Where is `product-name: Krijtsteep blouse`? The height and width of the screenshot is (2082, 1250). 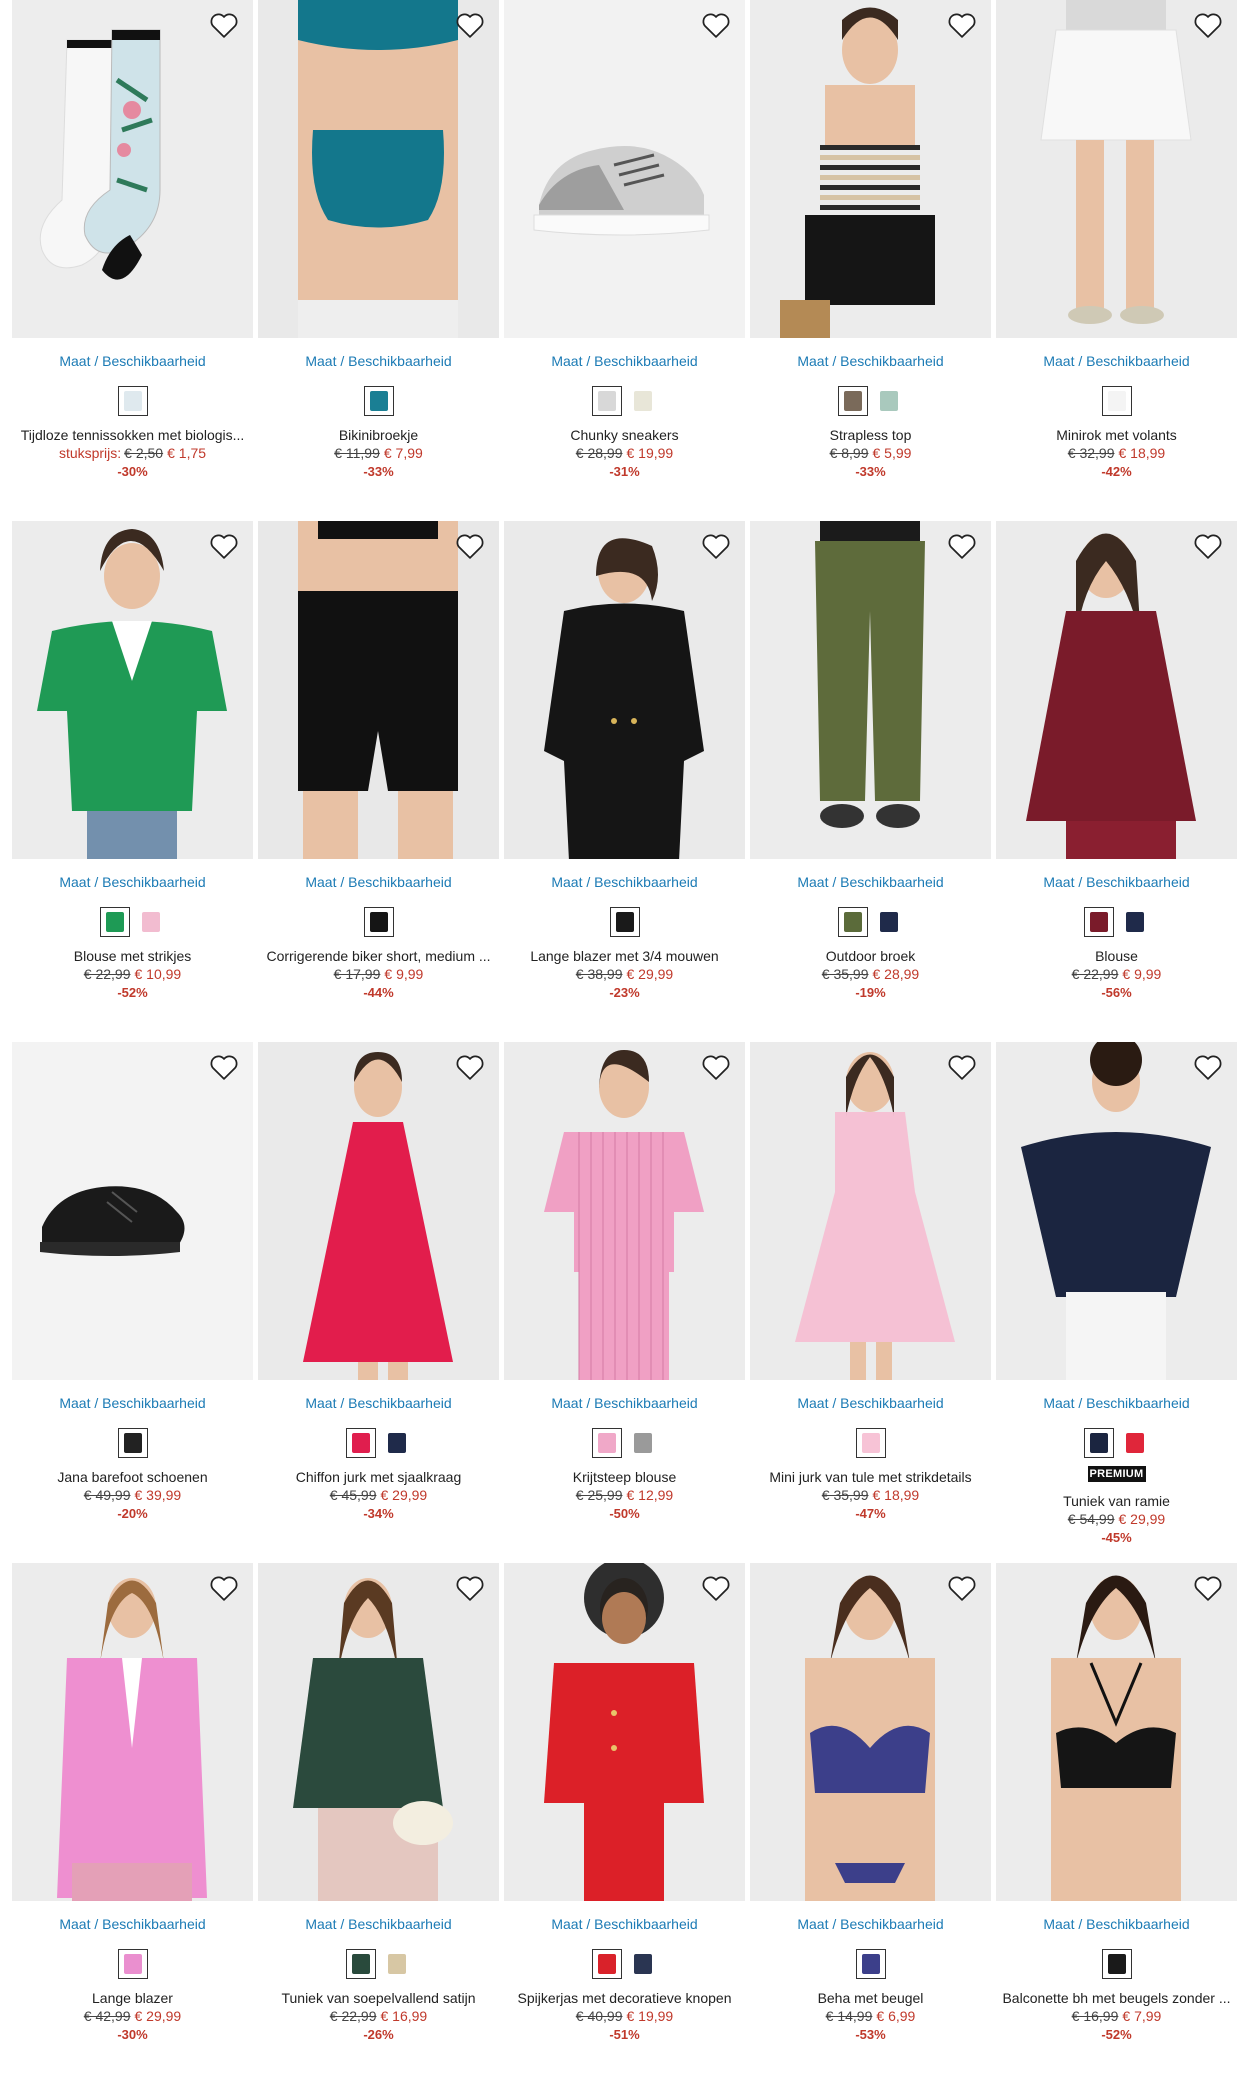
product-name: Krijtsteep blouse is located at coordinates (624, 1477).